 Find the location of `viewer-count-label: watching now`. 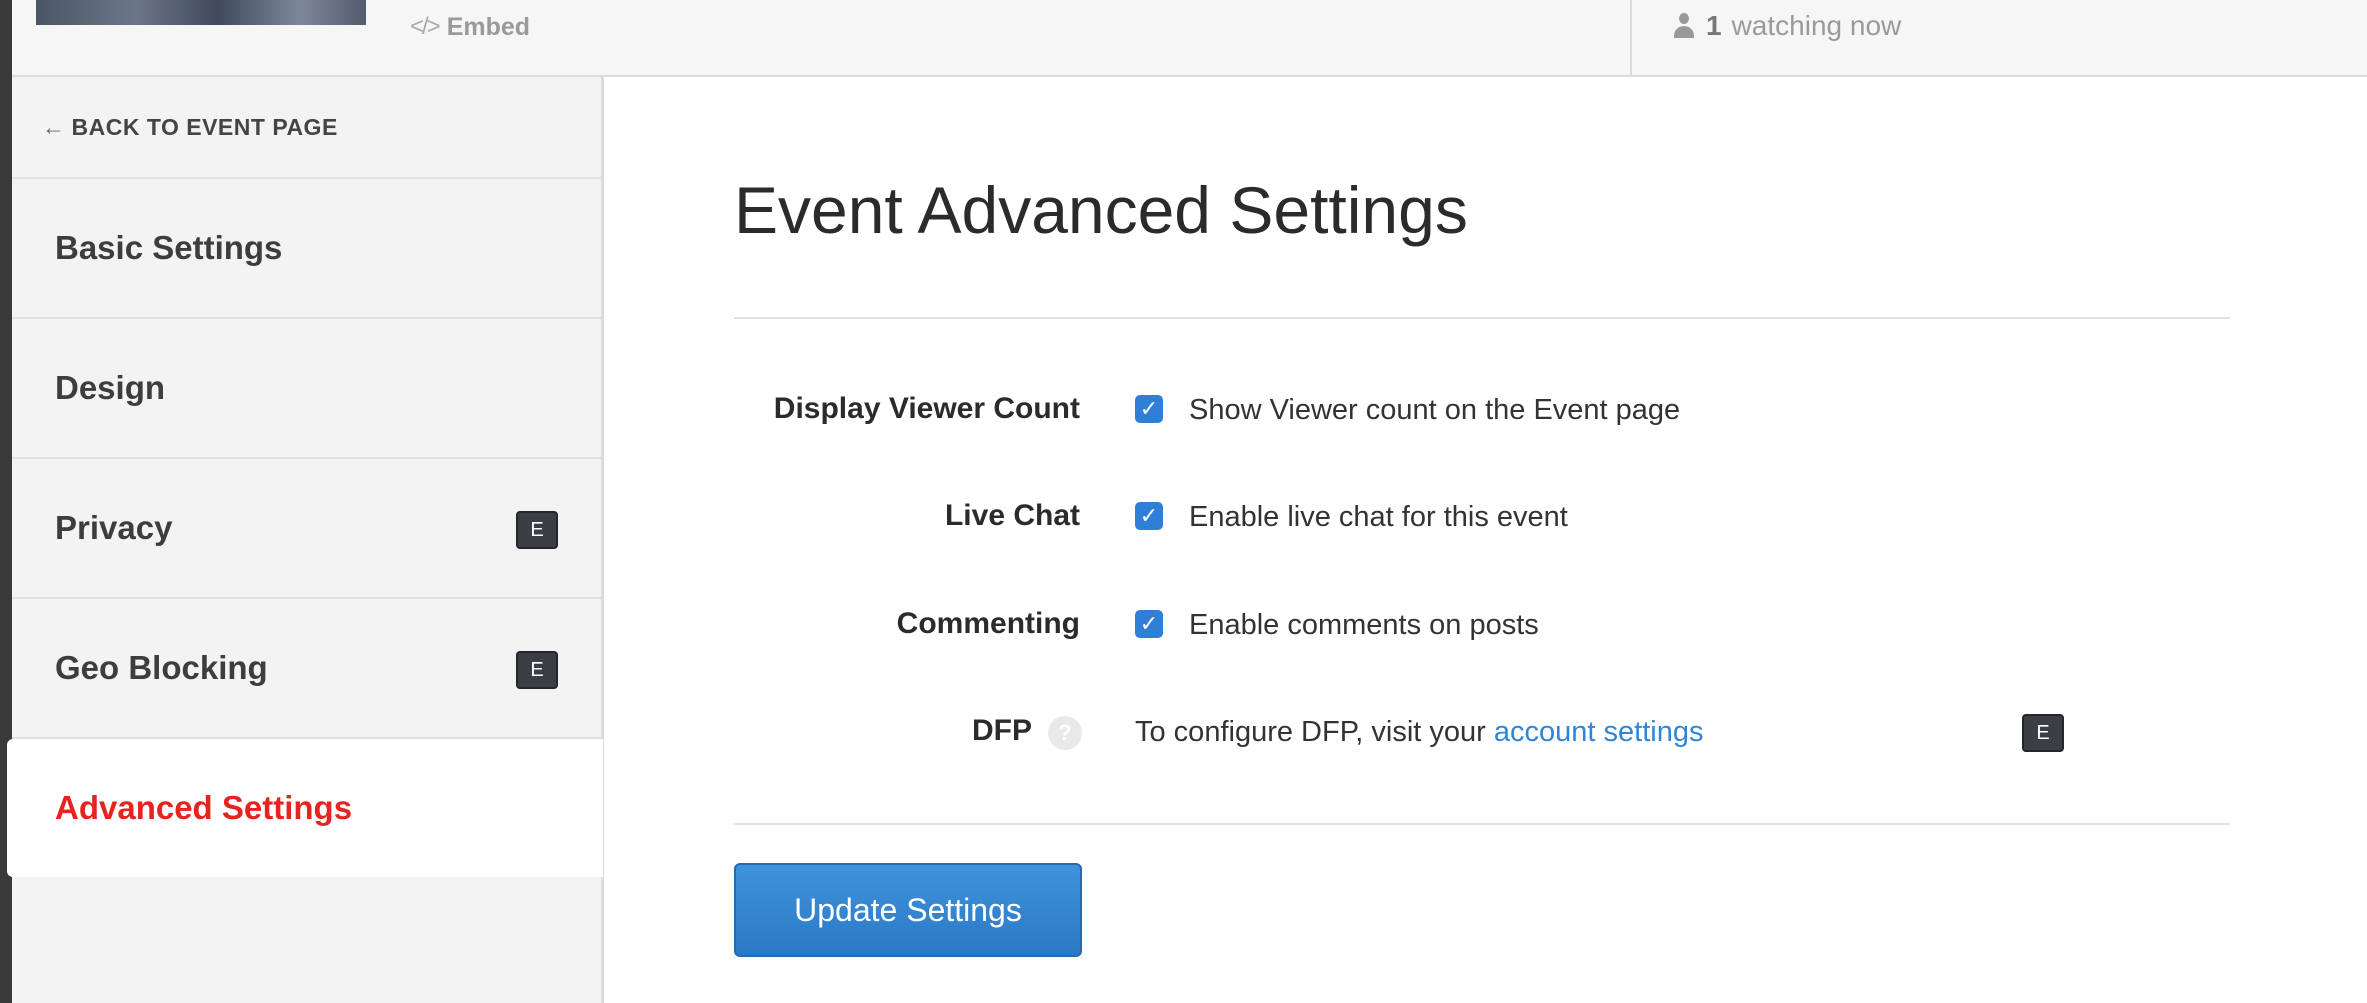

viewer-count-label: watching now is located at coordinates (1816, 25).